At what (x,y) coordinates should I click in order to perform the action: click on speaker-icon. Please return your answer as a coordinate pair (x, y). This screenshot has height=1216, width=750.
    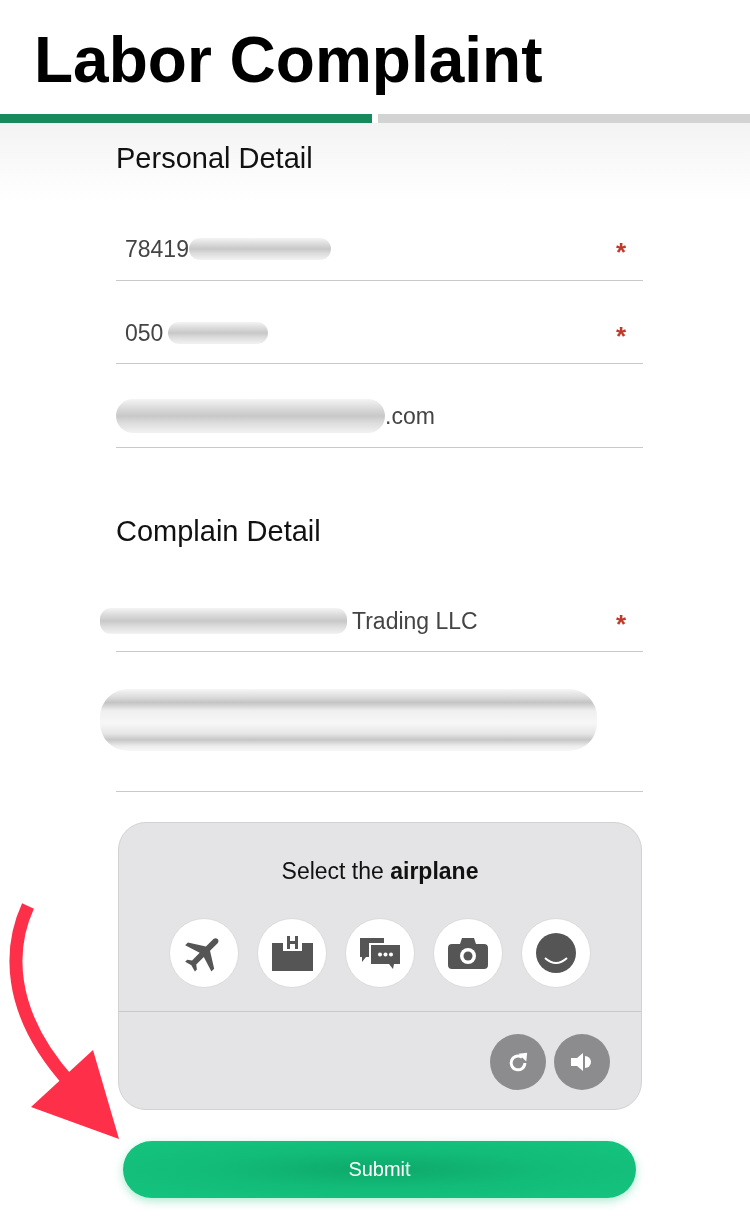
    Looking at the image, I should click on (582, 1062).